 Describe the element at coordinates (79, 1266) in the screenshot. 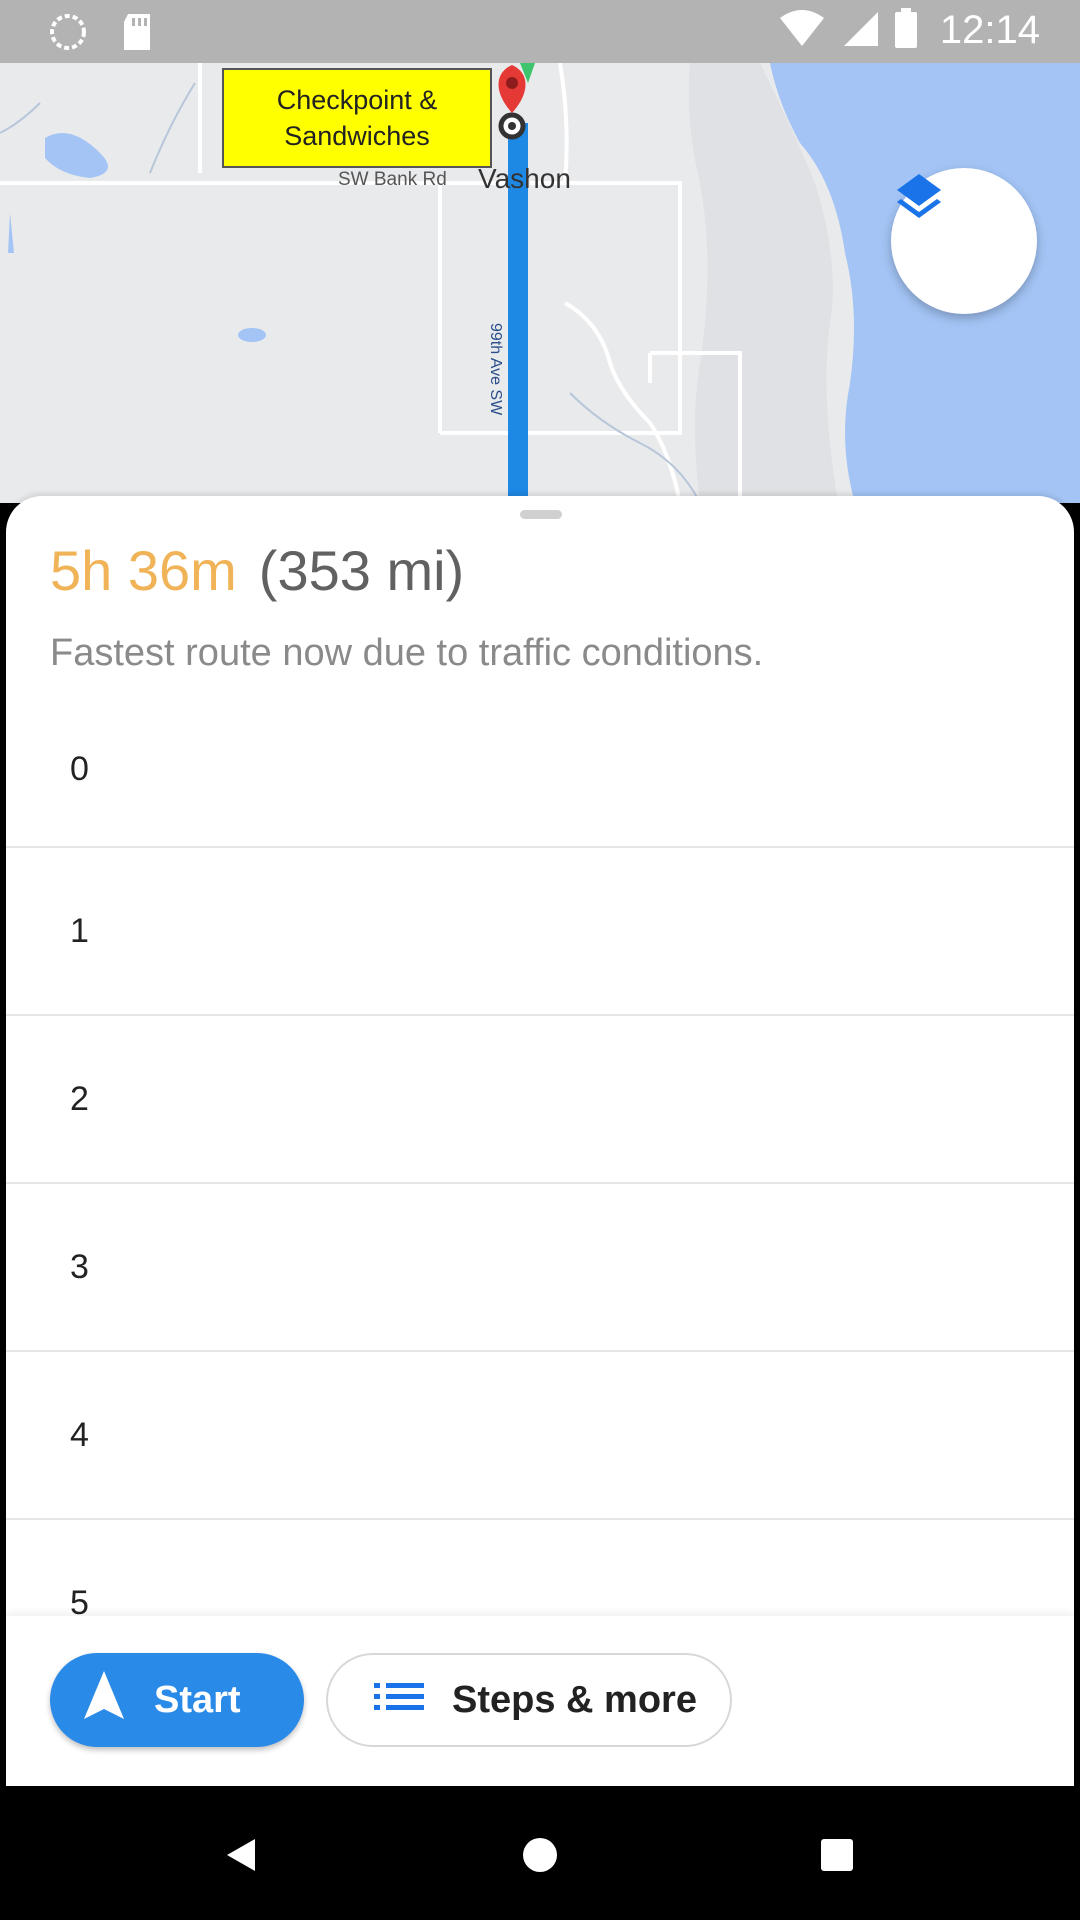

I see `list-item-label: 3` at that location.